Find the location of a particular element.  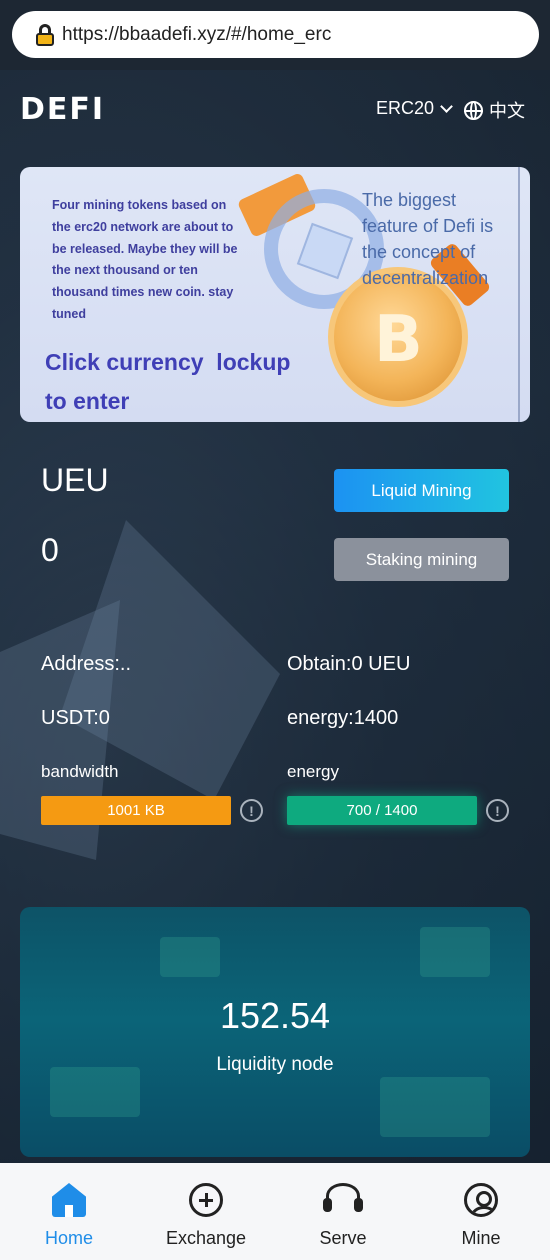

node-label: Liquidity node is located at coordinates (275, 1064).